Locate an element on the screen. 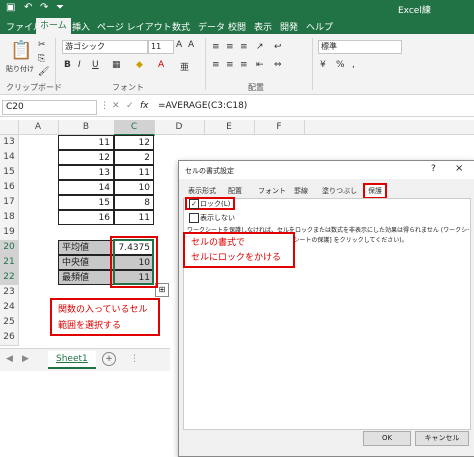 This screenshot has width=474, height=457. align-center-icon: ≡ is located at coordinates (230, 65).